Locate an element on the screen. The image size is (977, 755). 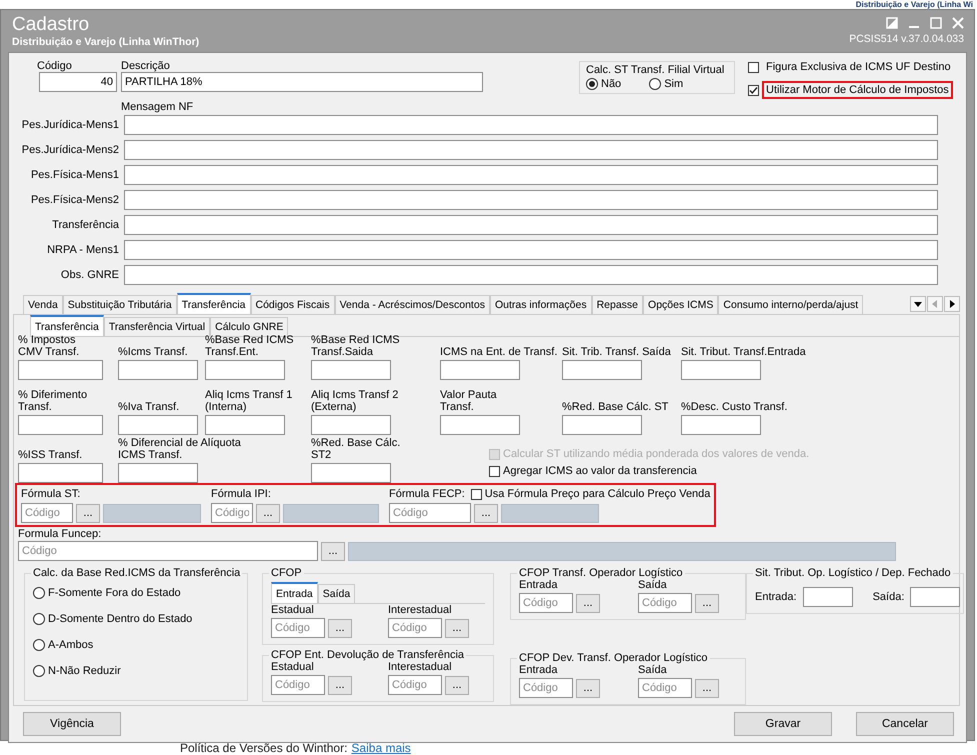
field-label: %Icms Transf. is located at coordinates (153, 352).